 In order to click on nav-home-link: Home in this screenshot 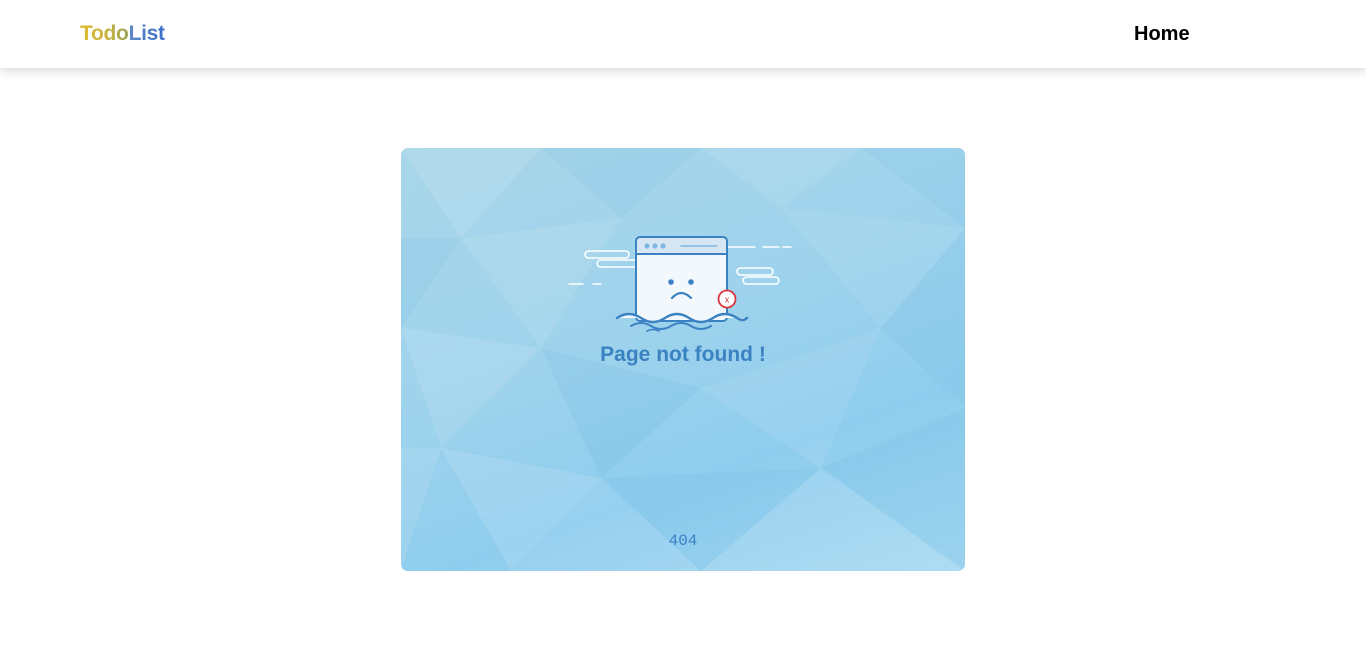, I will do `click(1162, 34)`.